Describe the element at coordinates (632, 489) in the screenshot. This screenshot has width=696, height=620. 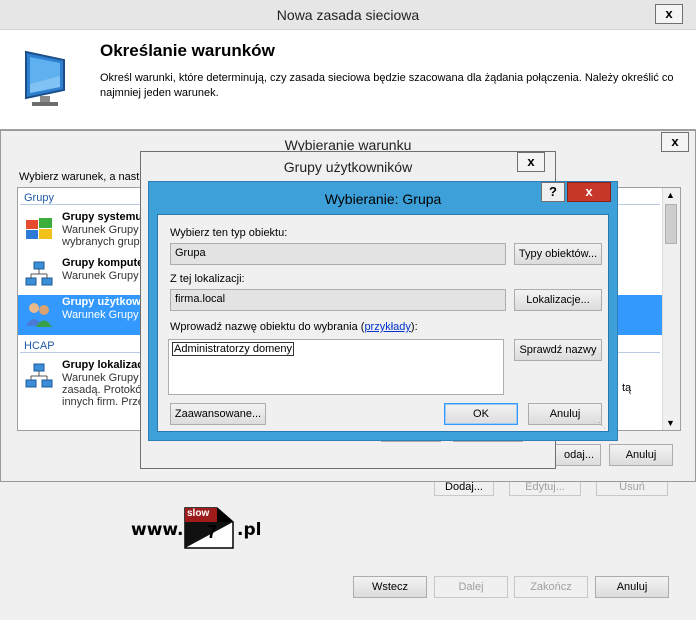
I see `remove-condition-button: Usuń` at that location.